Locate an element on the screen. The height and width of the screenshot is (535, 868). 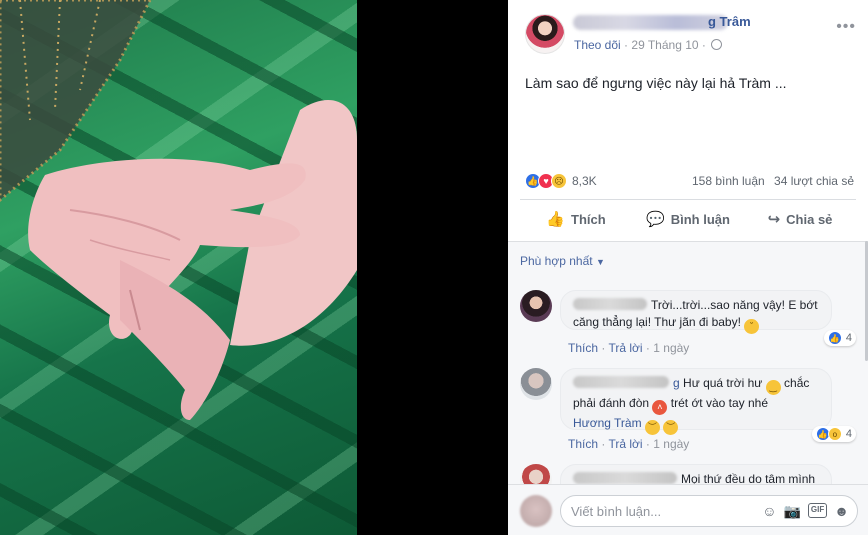
camera-icon: 📷 is located at coordinates (791, 511).